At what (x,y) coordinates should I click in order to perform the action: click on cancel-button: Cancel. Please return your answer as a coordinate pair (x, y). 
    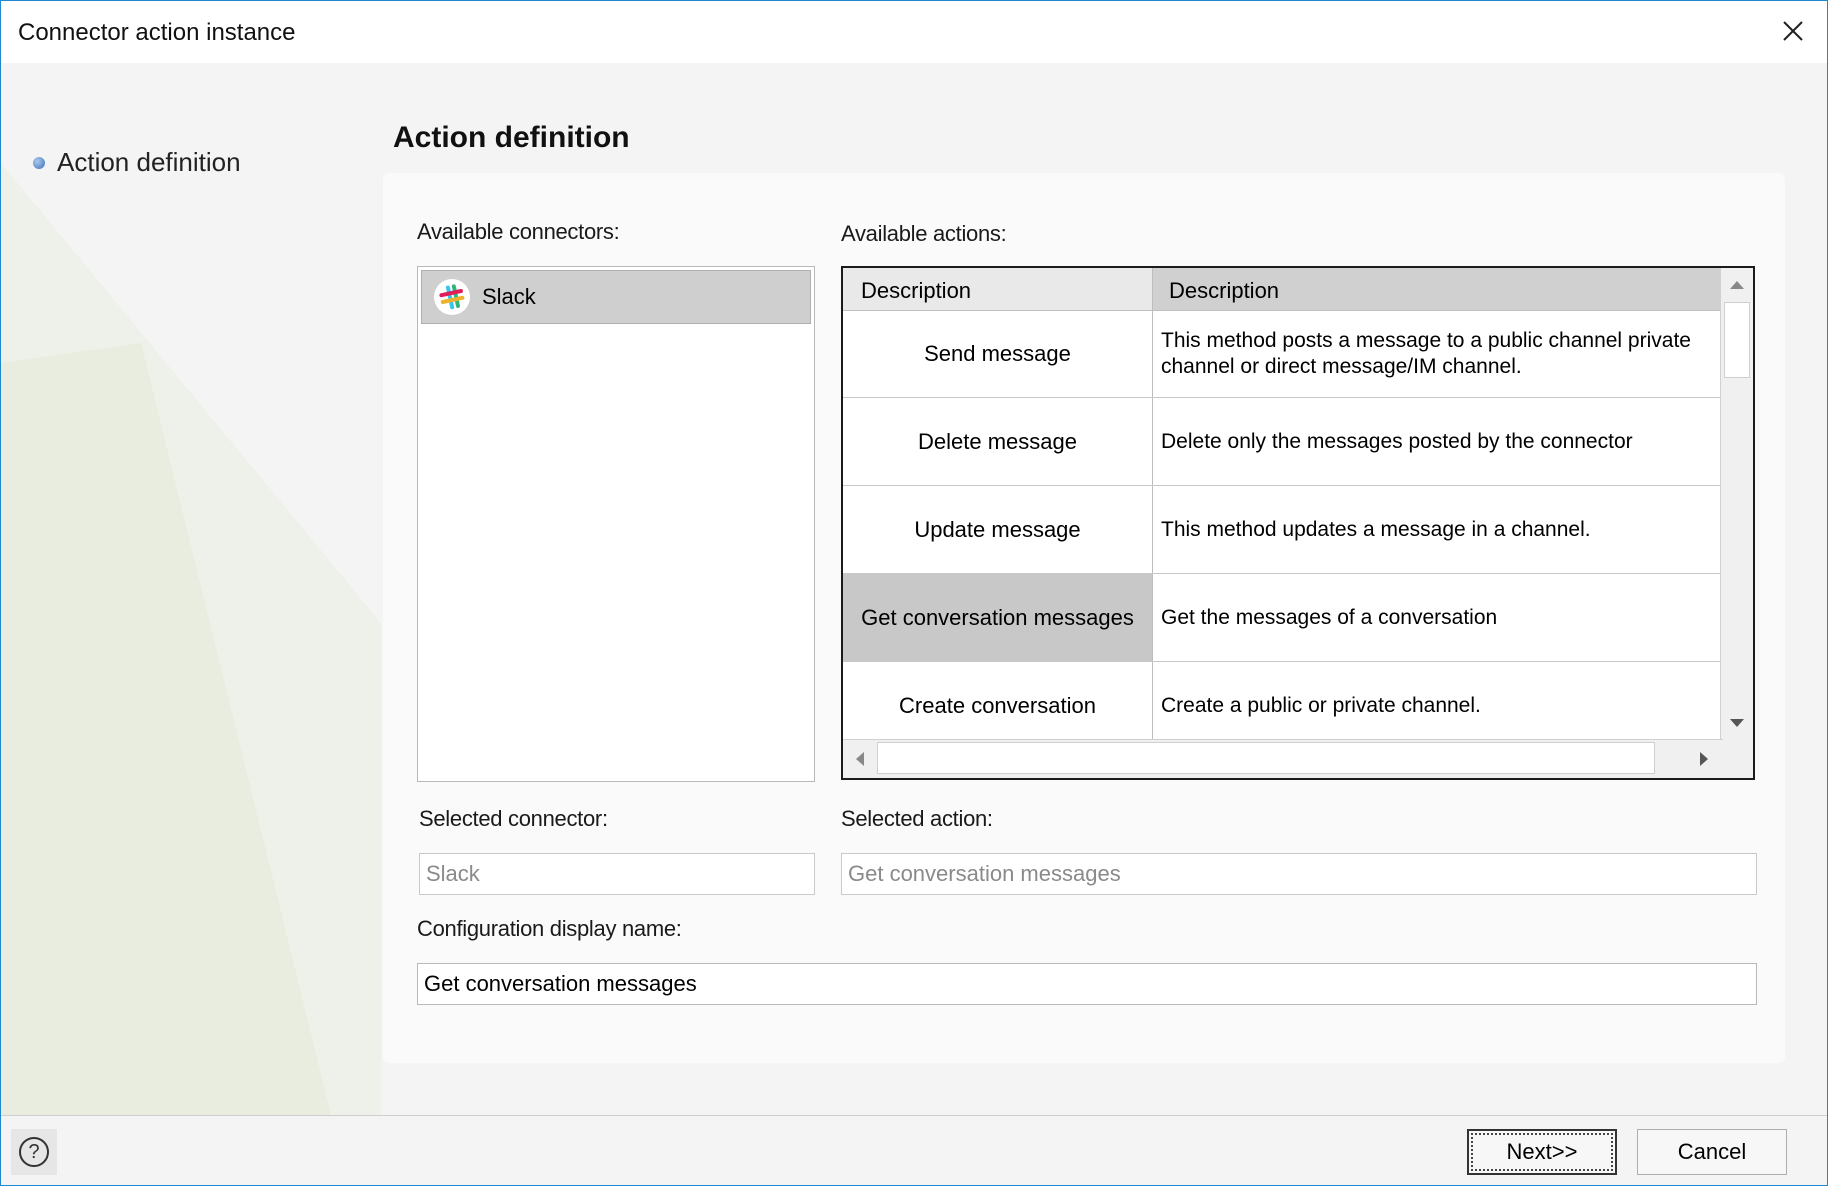
    Looking at the image, I should click on (1712, 1152).